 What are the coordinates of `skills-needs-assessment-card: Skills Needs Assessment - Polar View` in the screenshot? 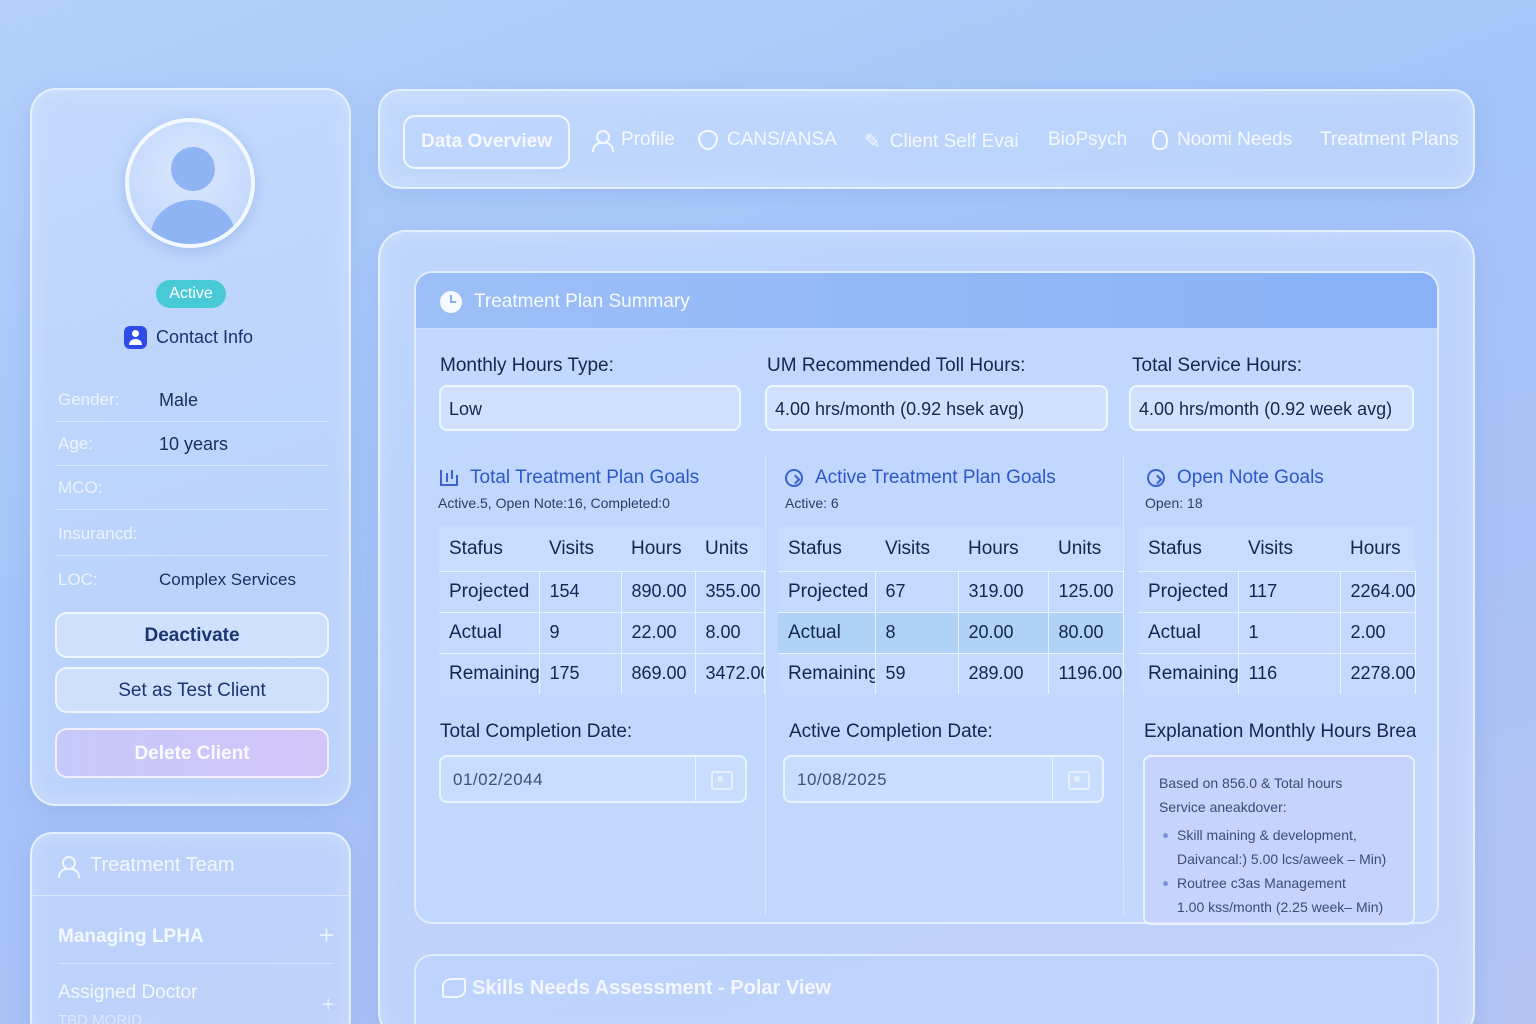 It's located at (926, 989).